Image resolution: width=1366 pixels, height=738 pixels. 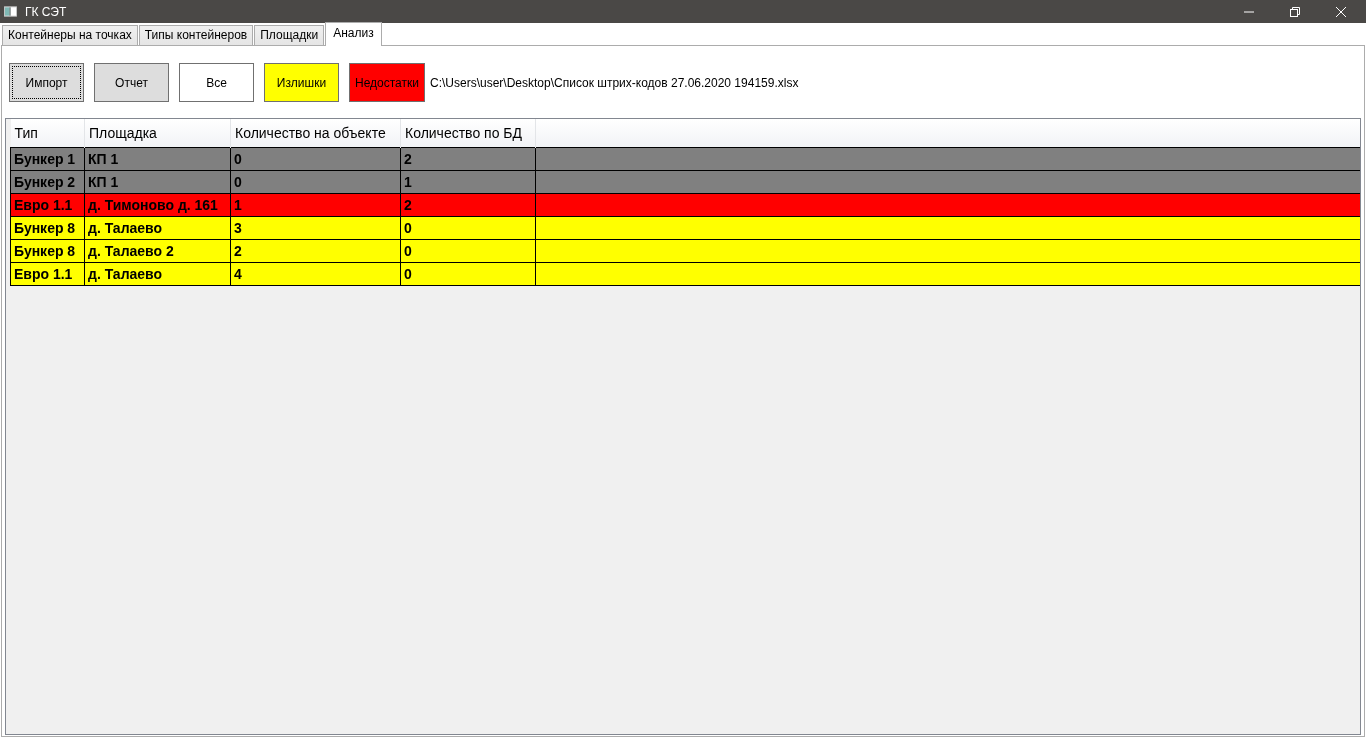 I want to click on filter-button: Отчет, so click(x=131, y=82).